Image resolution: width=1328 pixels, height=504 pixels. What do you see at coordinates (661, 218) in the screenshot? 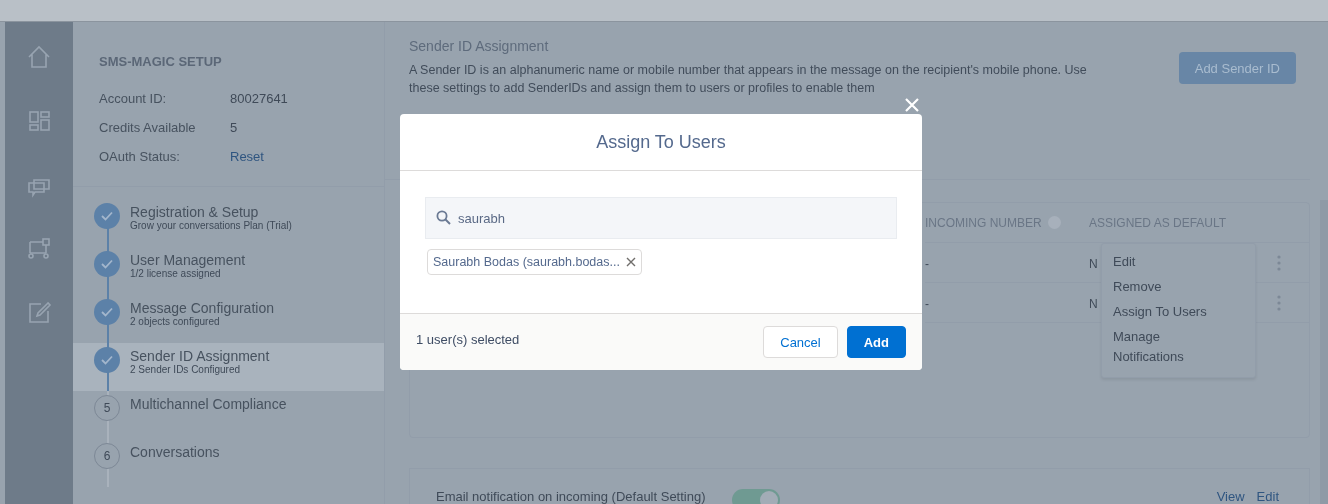
I see `search-field: saurabh` at bounding box center [661, 218].